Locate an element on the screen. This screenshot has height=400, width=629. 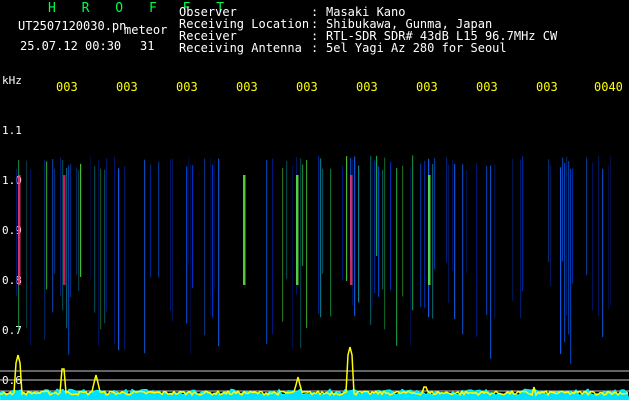
info-value-antenna: 5el Yagi Az 280 for Seoul is located at coordinates (416, 48).